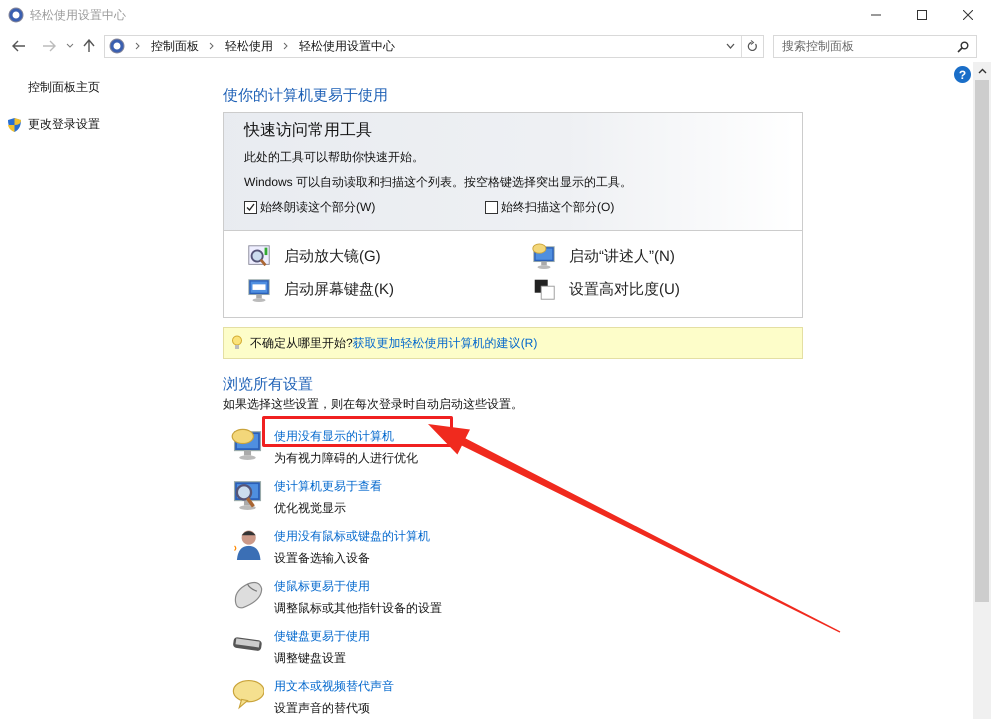 This screenshot has width=991, height=719. I want to click on scrollbar, so click(982, 390).